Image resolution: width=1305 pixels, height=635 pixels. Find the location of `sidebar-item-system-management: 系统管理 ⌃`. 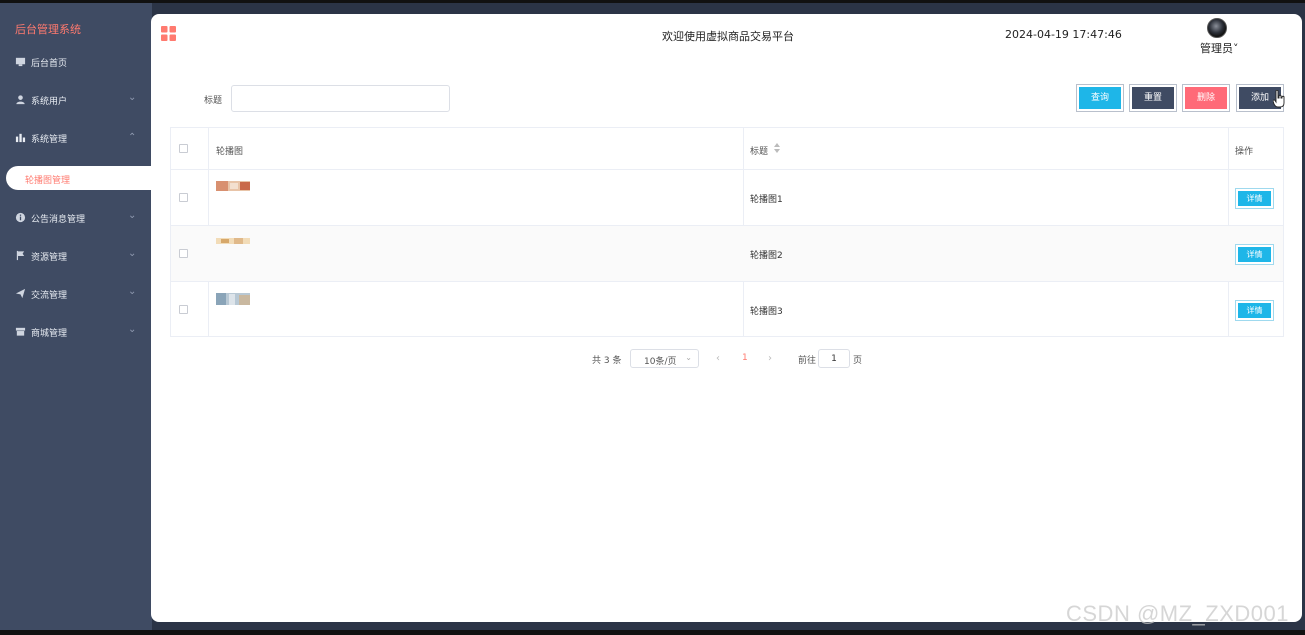

sidebar-item-system-management: 系统管理 ⌃ is located at coordinates (76, 138).